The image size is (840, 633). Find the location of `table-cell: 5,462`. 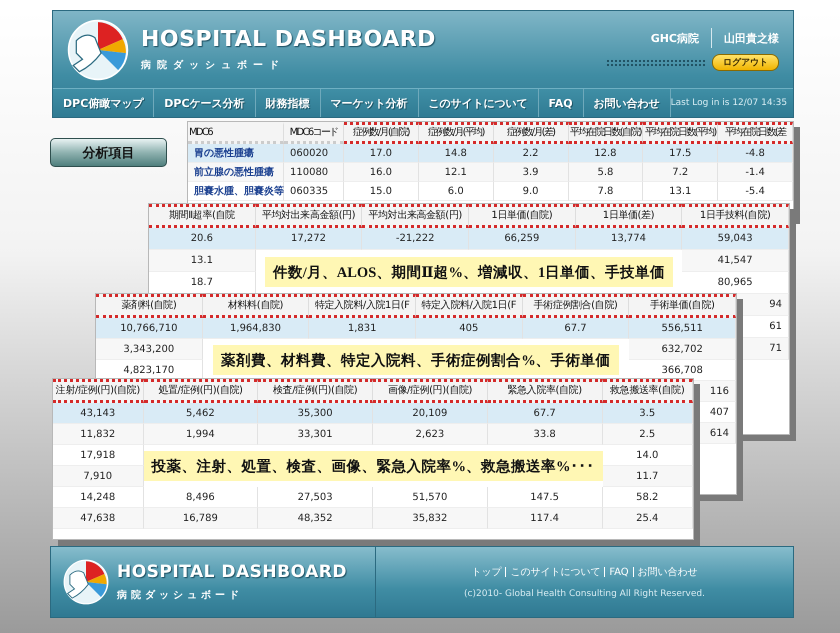

table-cell: 5,462 is located at coordinates (201, 413).